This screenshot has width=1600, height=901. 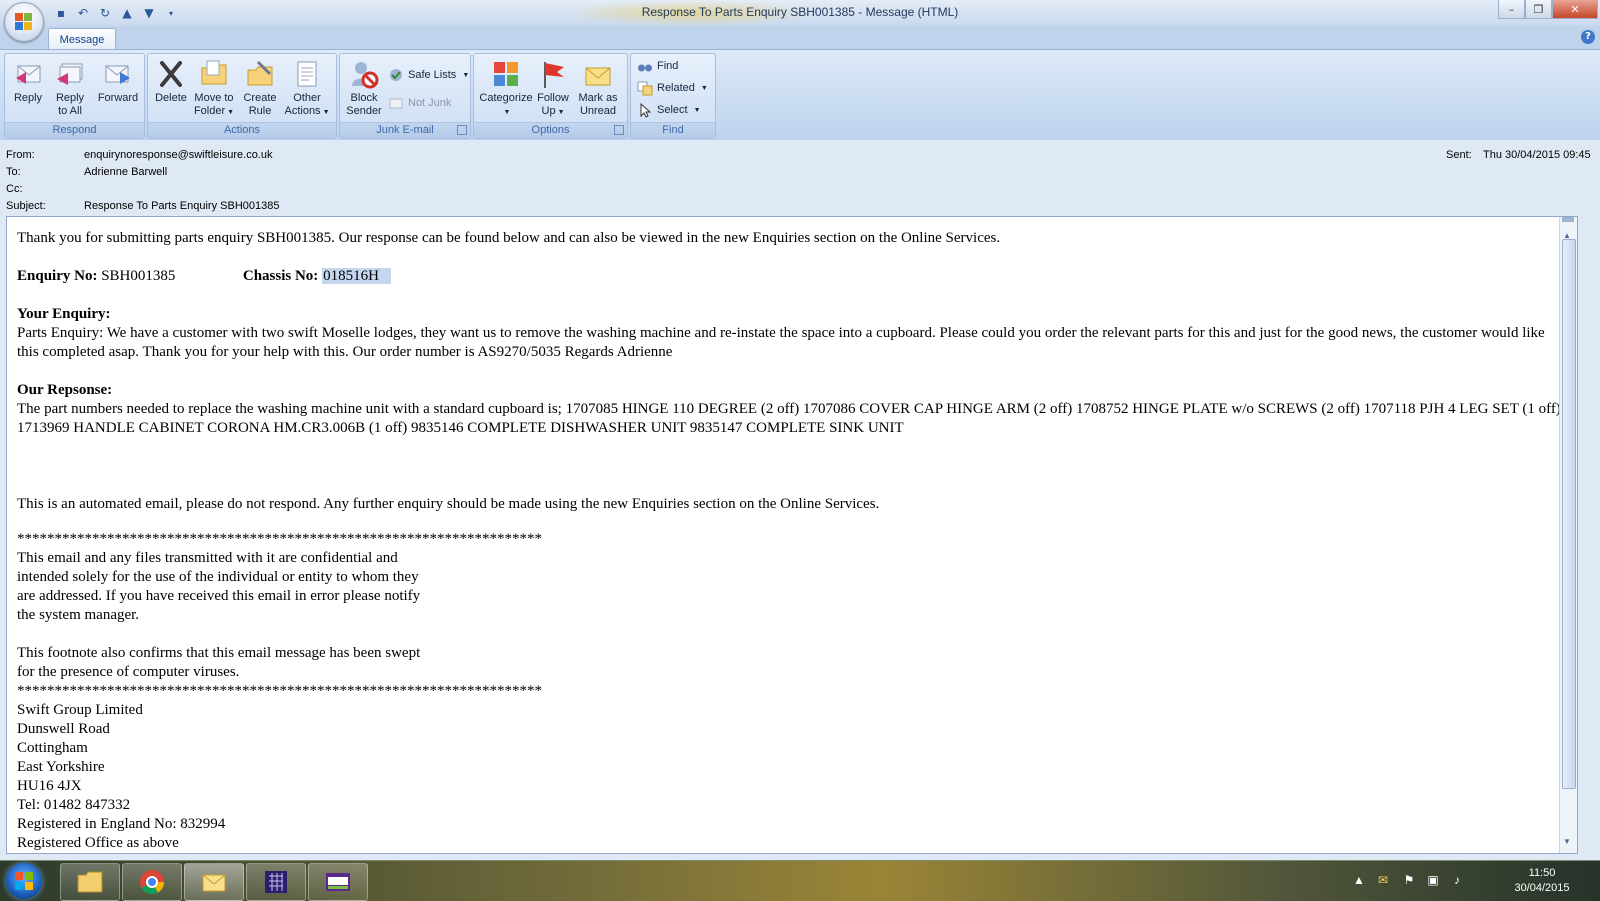 I want to click on to-value: Adrienne Barwell, so click(x=125, y=172).